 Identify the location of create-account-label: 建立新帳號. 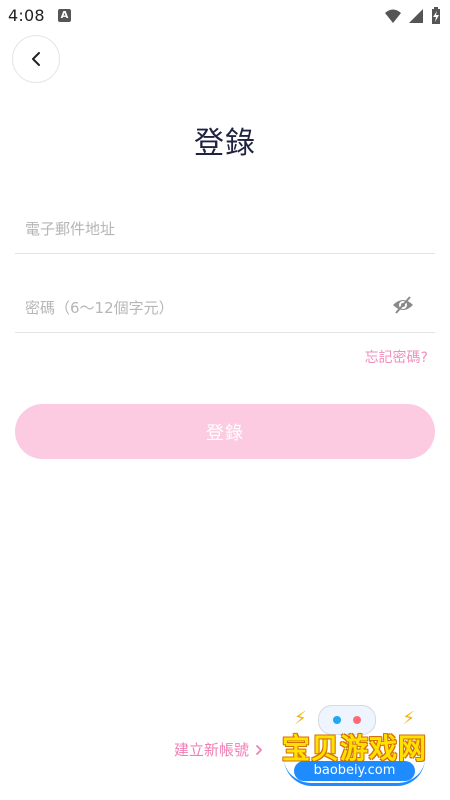
(212, 750).